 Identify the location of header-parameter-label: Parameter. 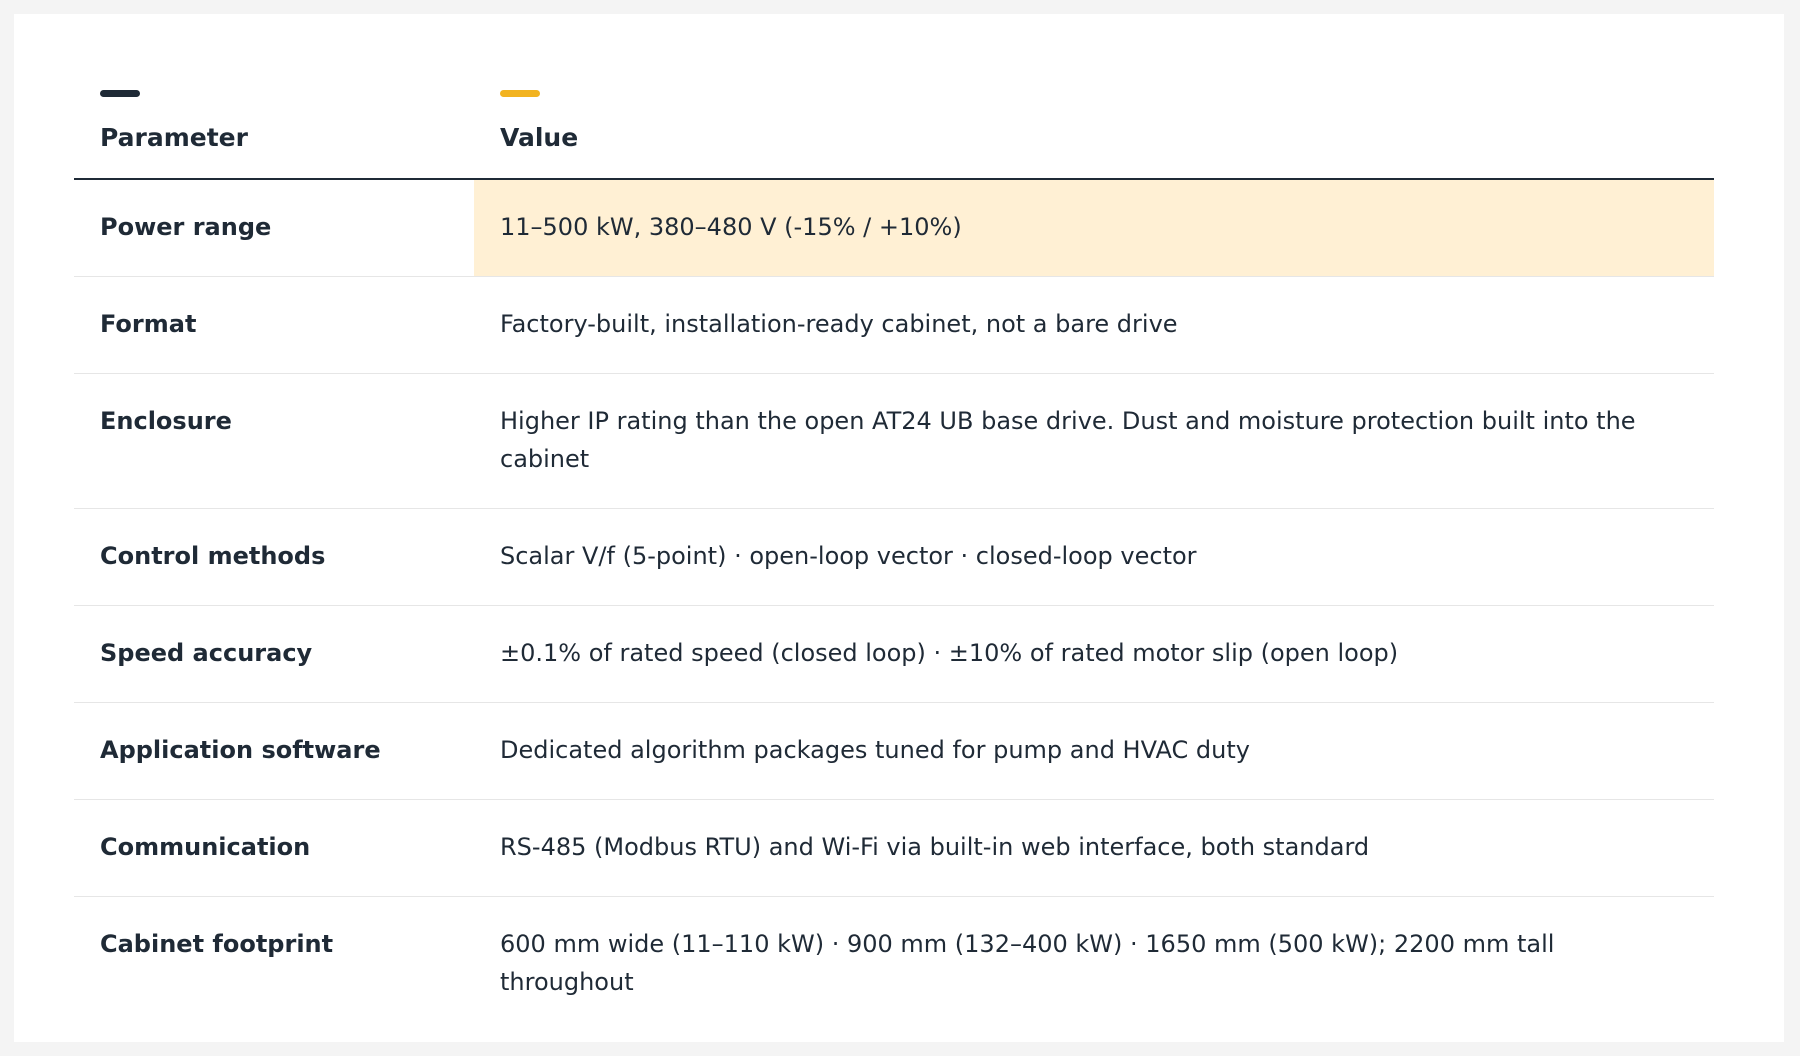
(174, 137).